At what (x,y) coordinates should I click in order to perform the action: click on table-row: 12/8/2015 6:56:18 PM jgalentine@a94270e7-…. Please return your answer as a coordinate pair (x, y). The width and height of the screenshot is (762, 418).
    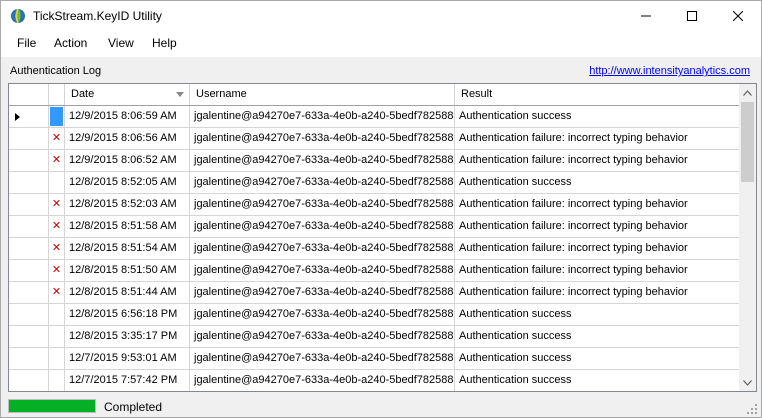
    Looking at the image, I should click on (374, 315).